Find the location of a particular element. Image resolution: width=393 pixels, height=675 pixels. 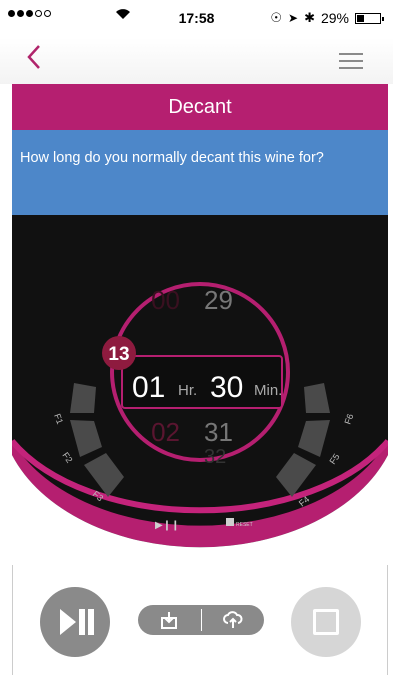

hours-value: 01 is located at coordinates (148, 387).